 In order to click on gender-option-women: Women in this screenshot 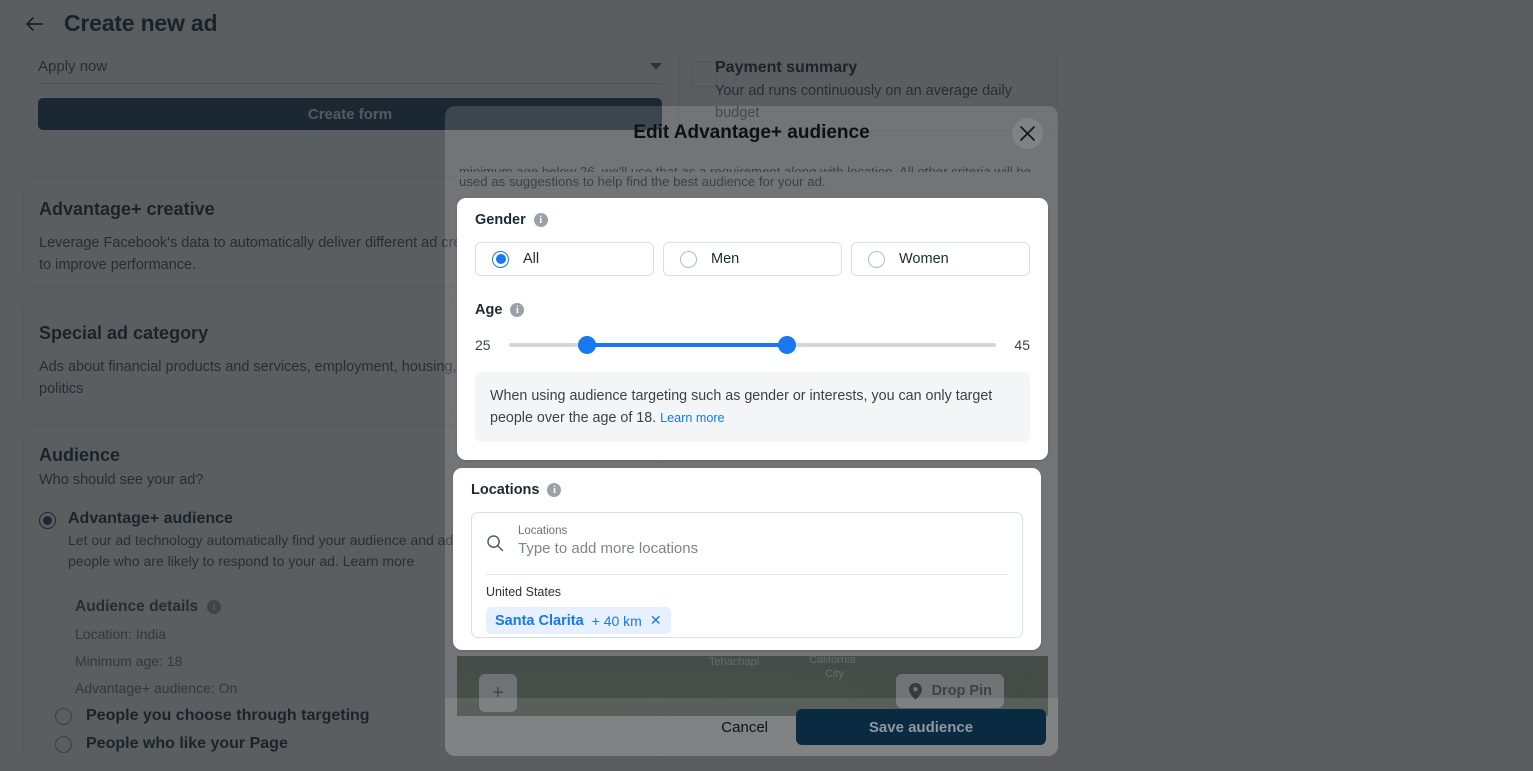, I will do `click(940, 259)`.